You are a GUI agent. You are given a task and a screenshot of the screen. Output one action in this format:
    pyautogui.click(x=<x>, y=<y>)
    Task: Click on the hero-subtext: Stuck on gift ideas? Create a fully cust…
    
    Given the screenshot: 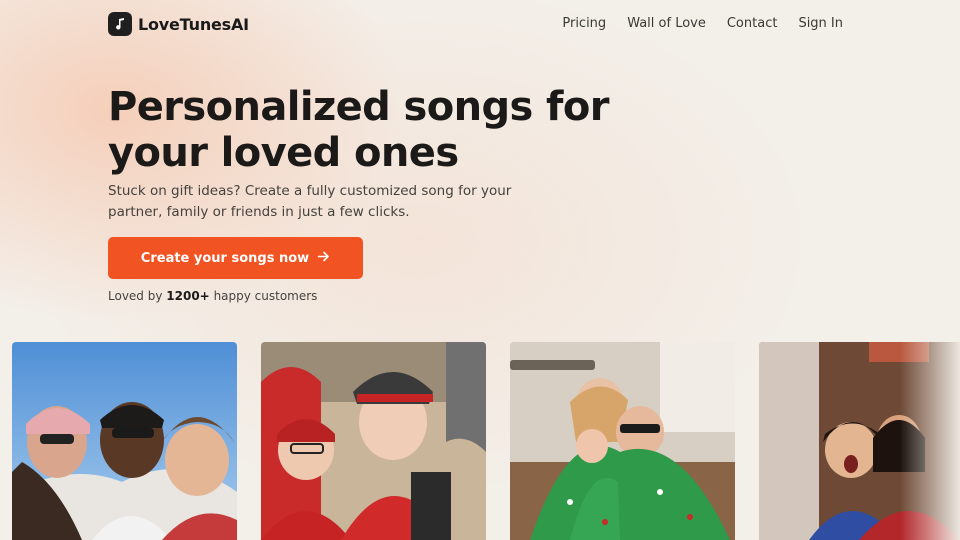 What is the action you would take?
    pyautogui.click(x=310, y=201)
    